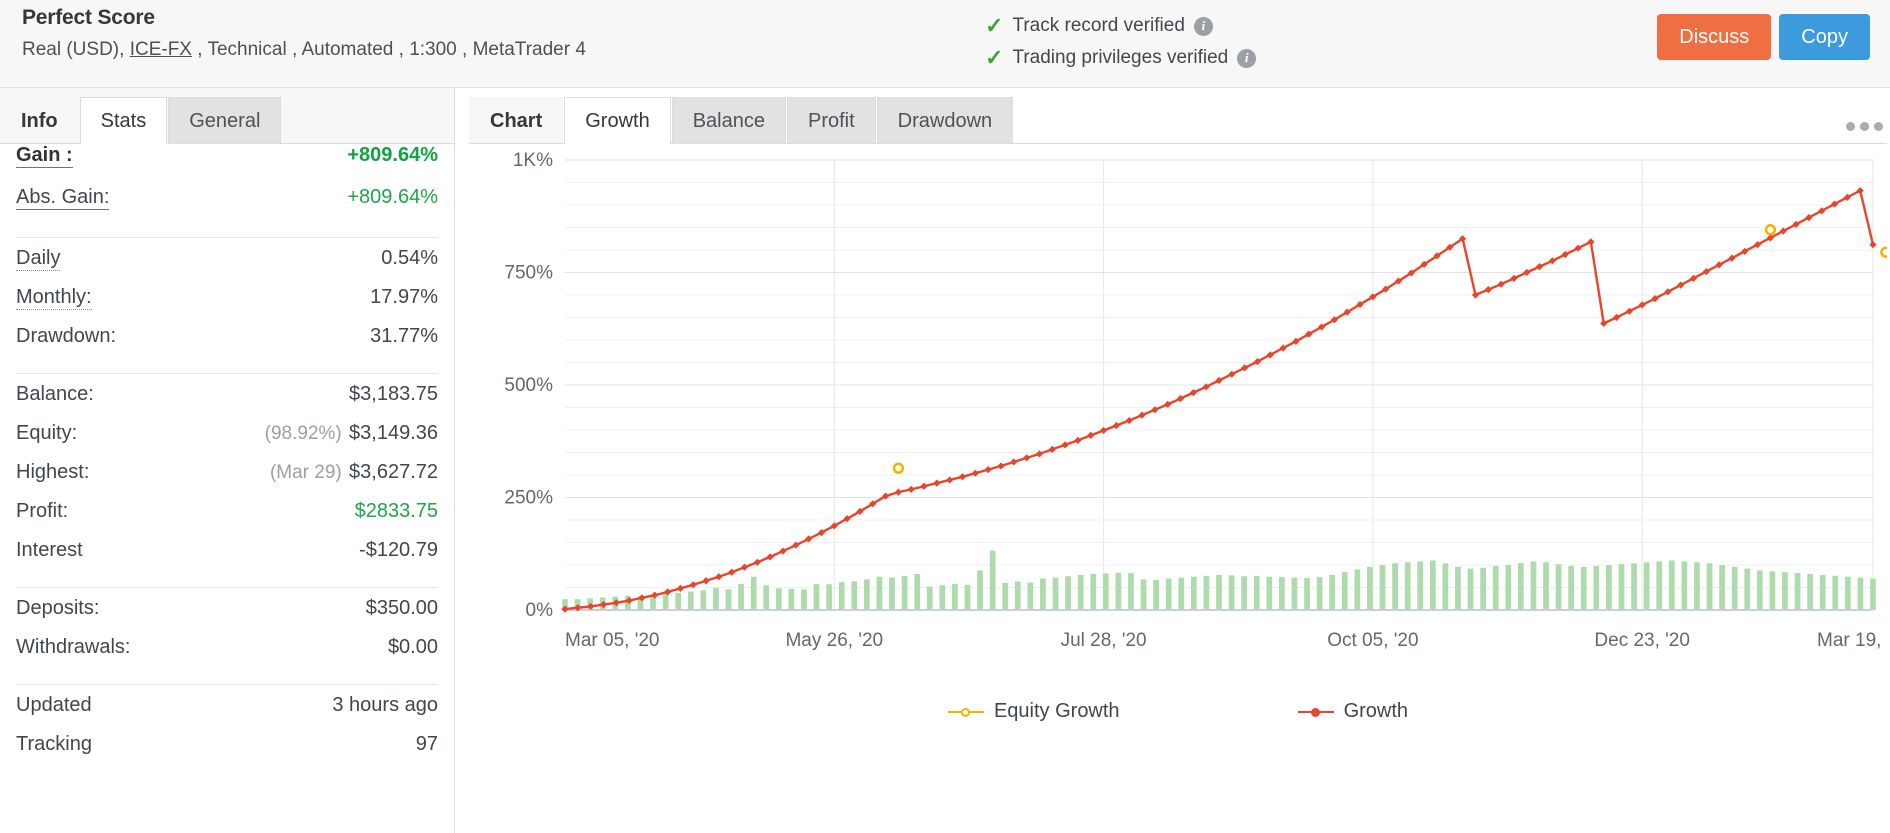  Describe the element at coordinates (227, 165) in the screenshot. I see `stat-row: Gain : +809.64%` at that location.